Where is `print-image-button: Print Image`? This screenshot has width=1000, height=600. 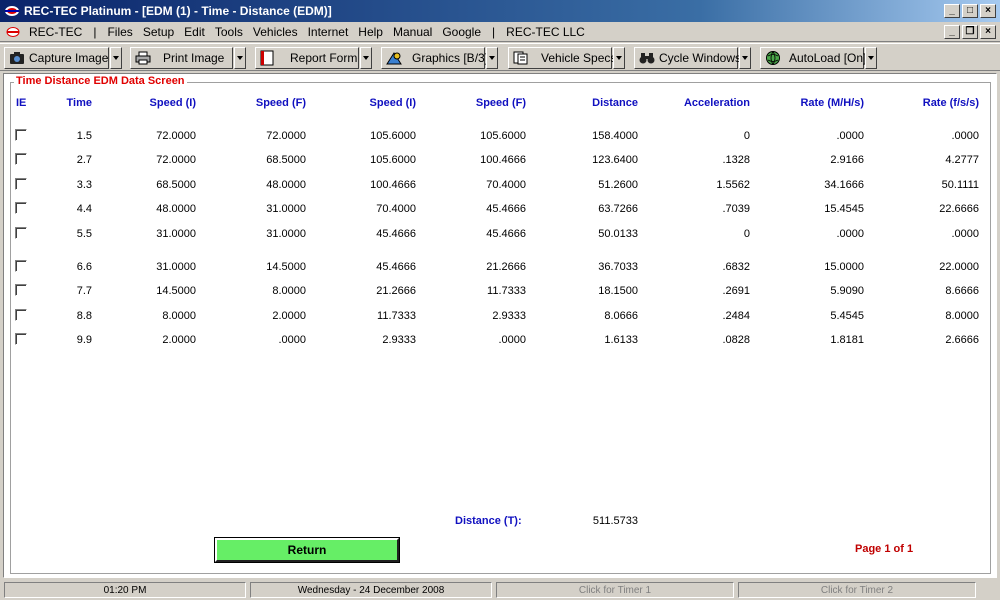 print-image-button: Print Image is located at coordinates (181, 58).